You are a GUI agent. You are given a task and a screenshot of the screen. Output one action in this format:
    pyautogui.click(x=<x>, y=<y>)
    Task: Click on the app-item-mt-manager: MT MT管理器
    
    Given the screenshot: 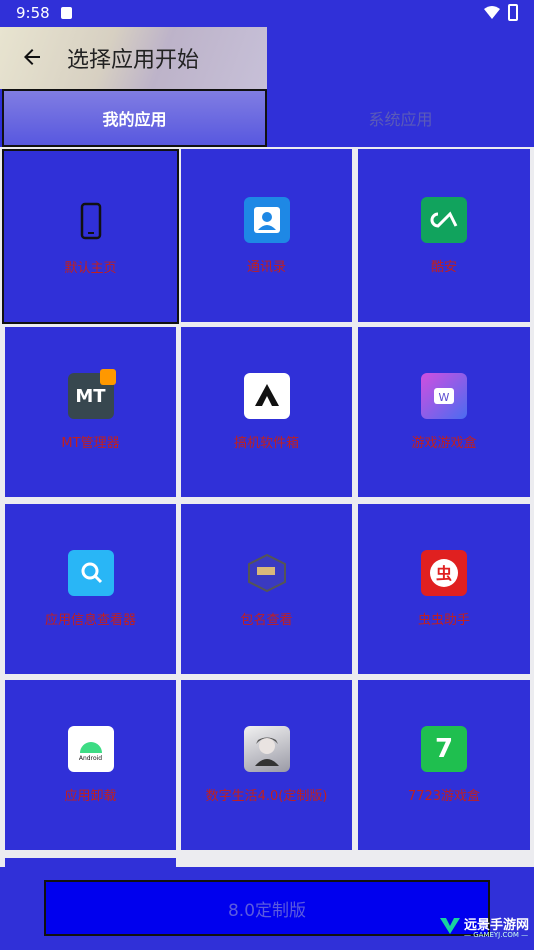 What is the action you would take?
    pyautogui.click(x=90, y=412)
    